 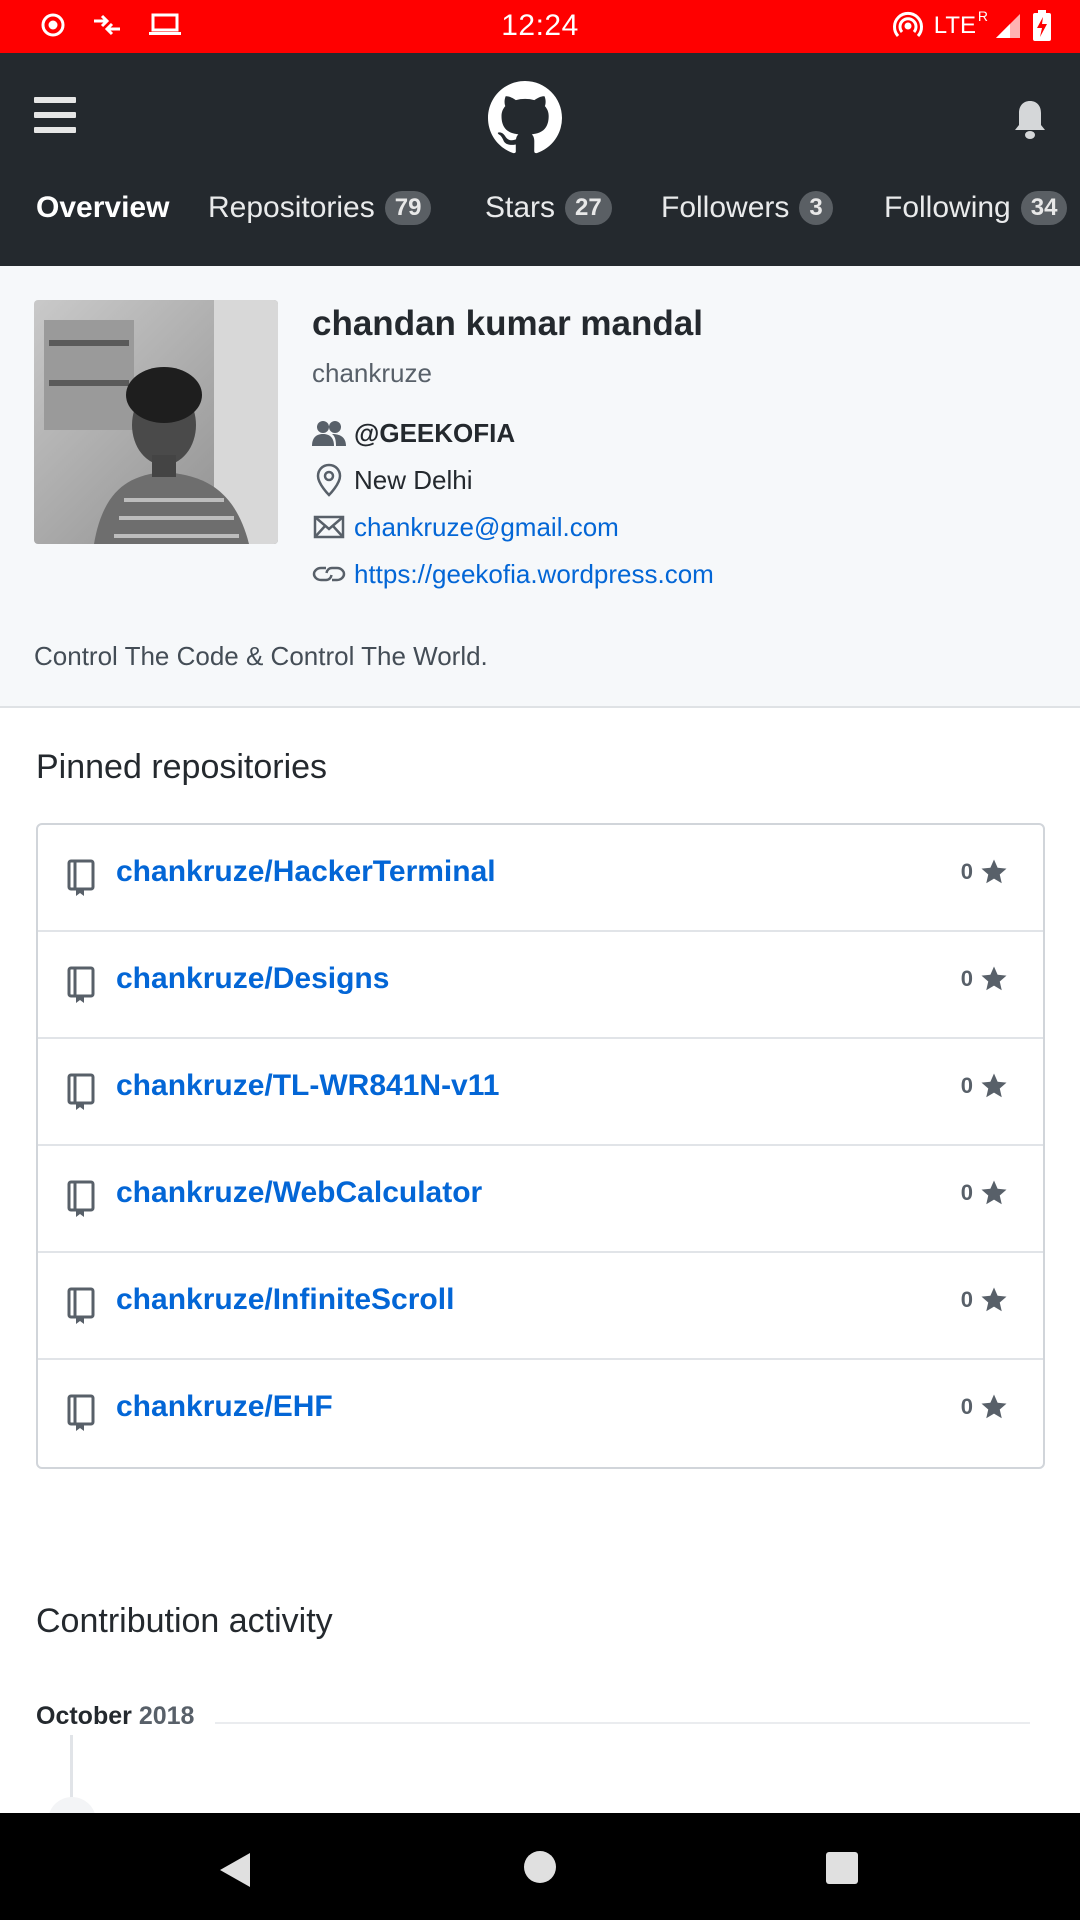 I want to click on email-link: chankruze@gmail.com, so click(x=486, y=527).